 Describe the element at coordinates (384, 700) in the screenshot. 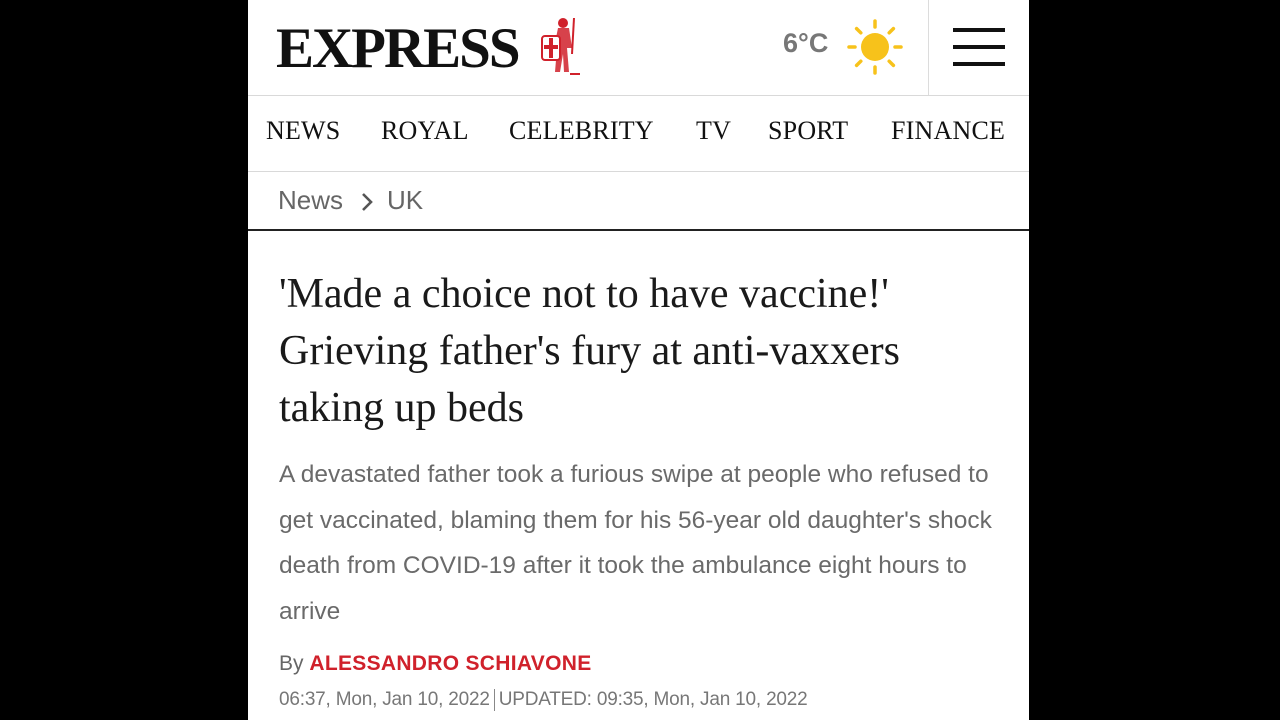

I see `published-time: 06:37, Mon, Jan 10, 2022` at that location.